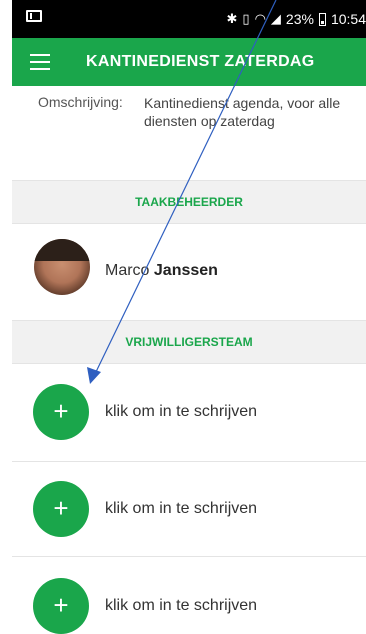 Image resolution: width=366 pixels, height=634 pixels. Describe the element at coordinates (189, 595) in the screenshot. I see `volunteer-slot-3: + klik om in te schrijven` at that location.